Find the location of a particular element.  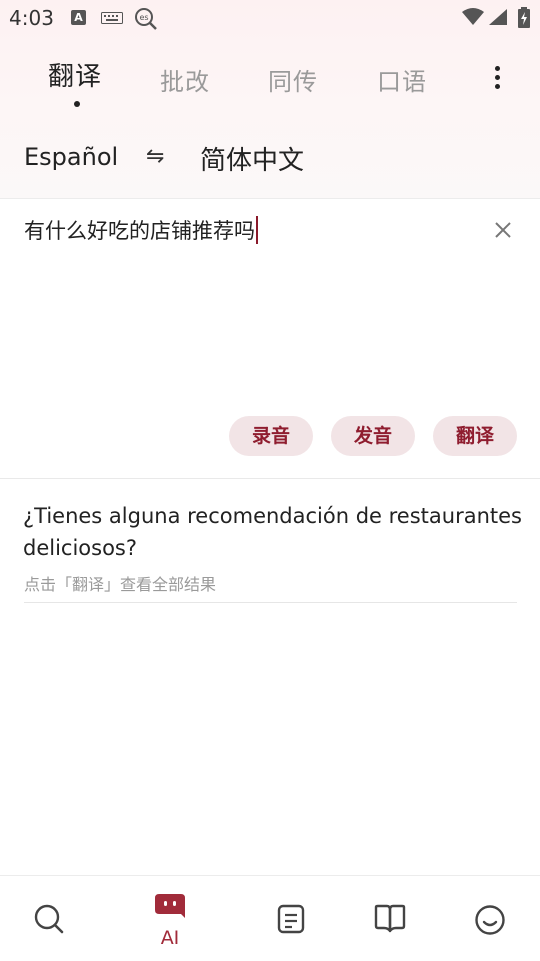

source-text-input: 有什么好吃的店铺推荐吗 is located at coordinates (141, 230).